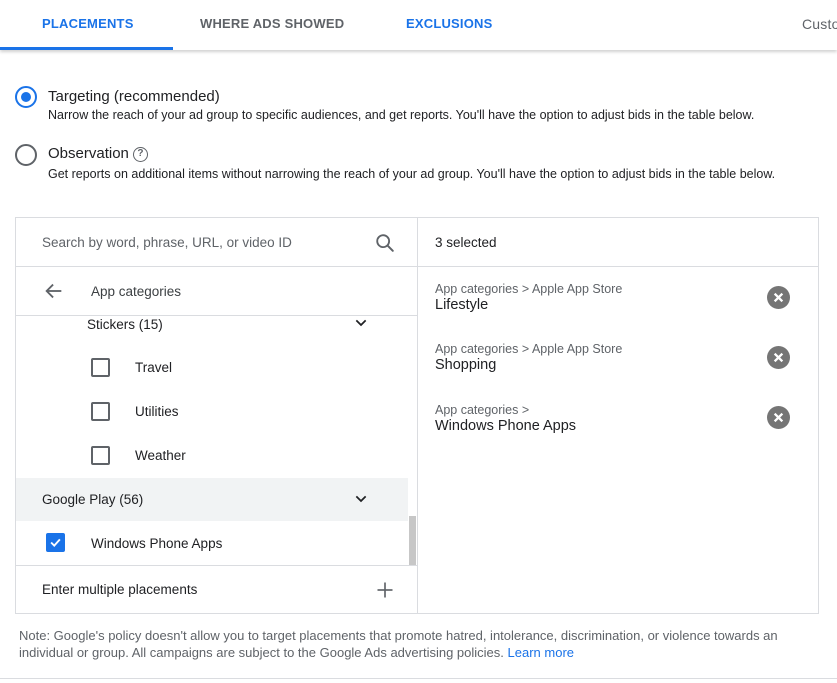 This screenshot has width=837, height=683. What do you see at coordinates (26, 155) in the screenshot?
I see `observation-radio` at bounding box center [26, 155].